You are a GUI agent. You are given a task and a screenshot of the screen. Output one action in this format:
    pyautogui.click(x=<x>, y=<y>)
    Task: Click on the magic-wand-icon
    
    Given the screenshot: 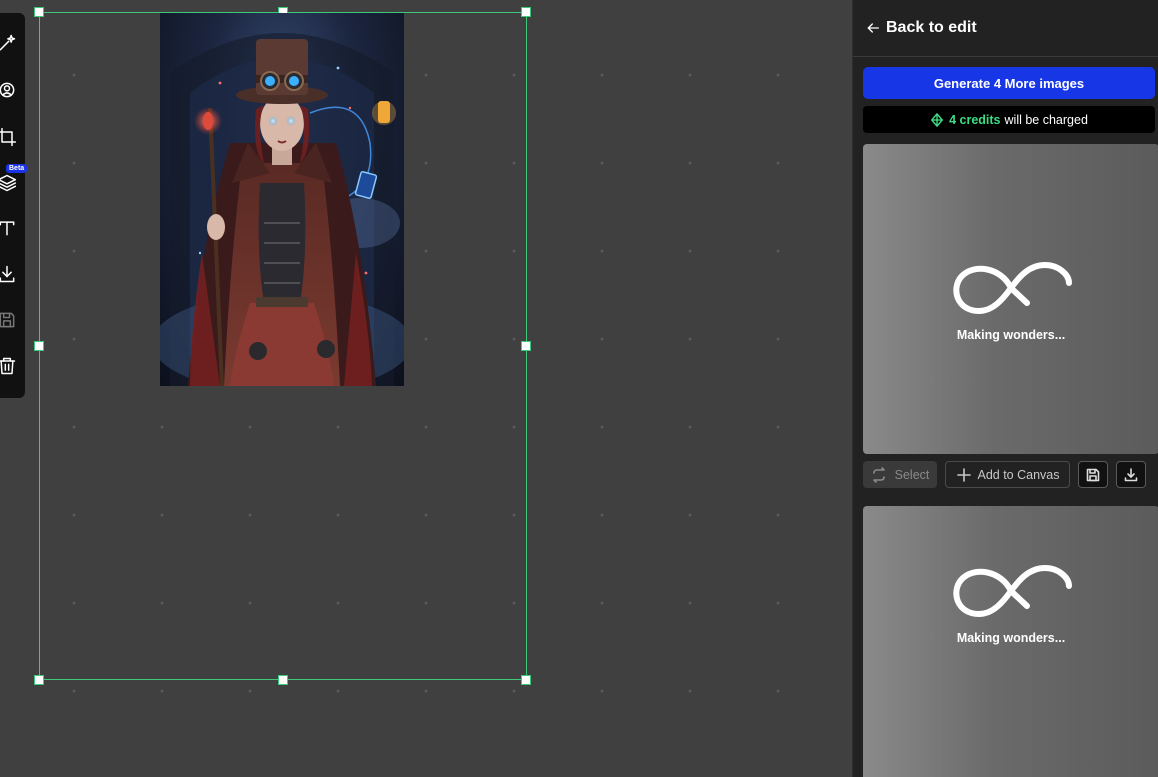 What is the action you would take?
    pyautogui.click(x=9, y=43)
    